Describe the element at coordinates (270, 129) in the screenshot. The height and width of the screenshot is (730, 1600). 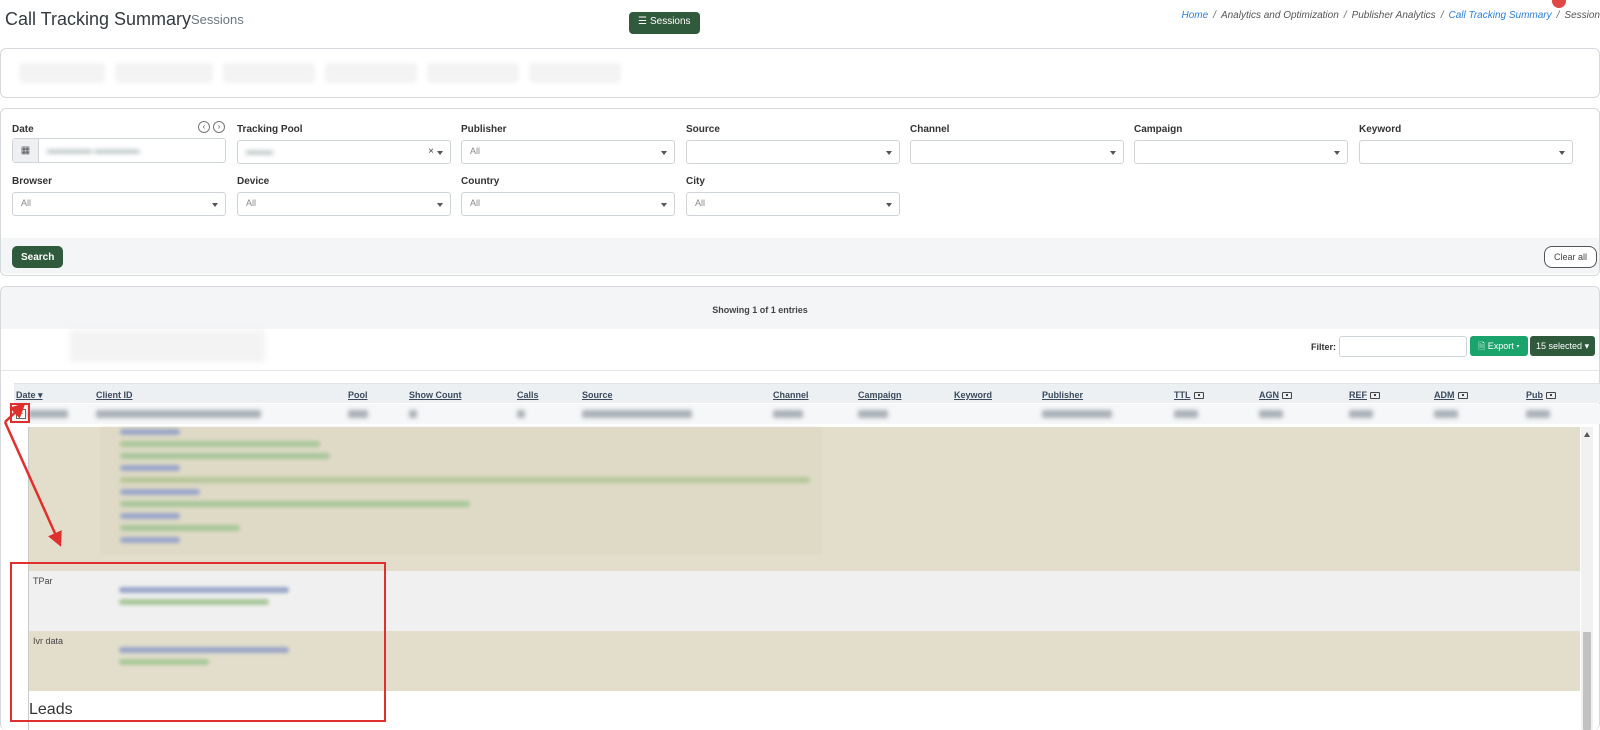
I see `tracking-pool-label: Tracking Pool` at that location.